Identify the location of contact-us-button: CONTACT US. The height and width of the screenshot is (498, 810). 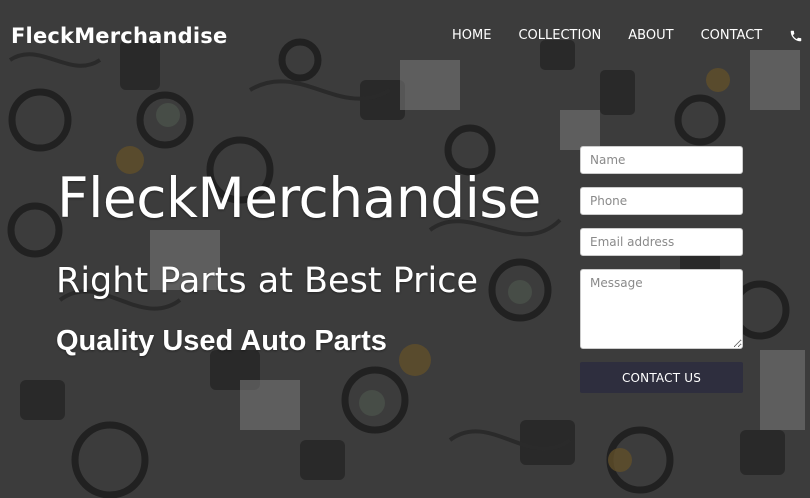
(661, 377).